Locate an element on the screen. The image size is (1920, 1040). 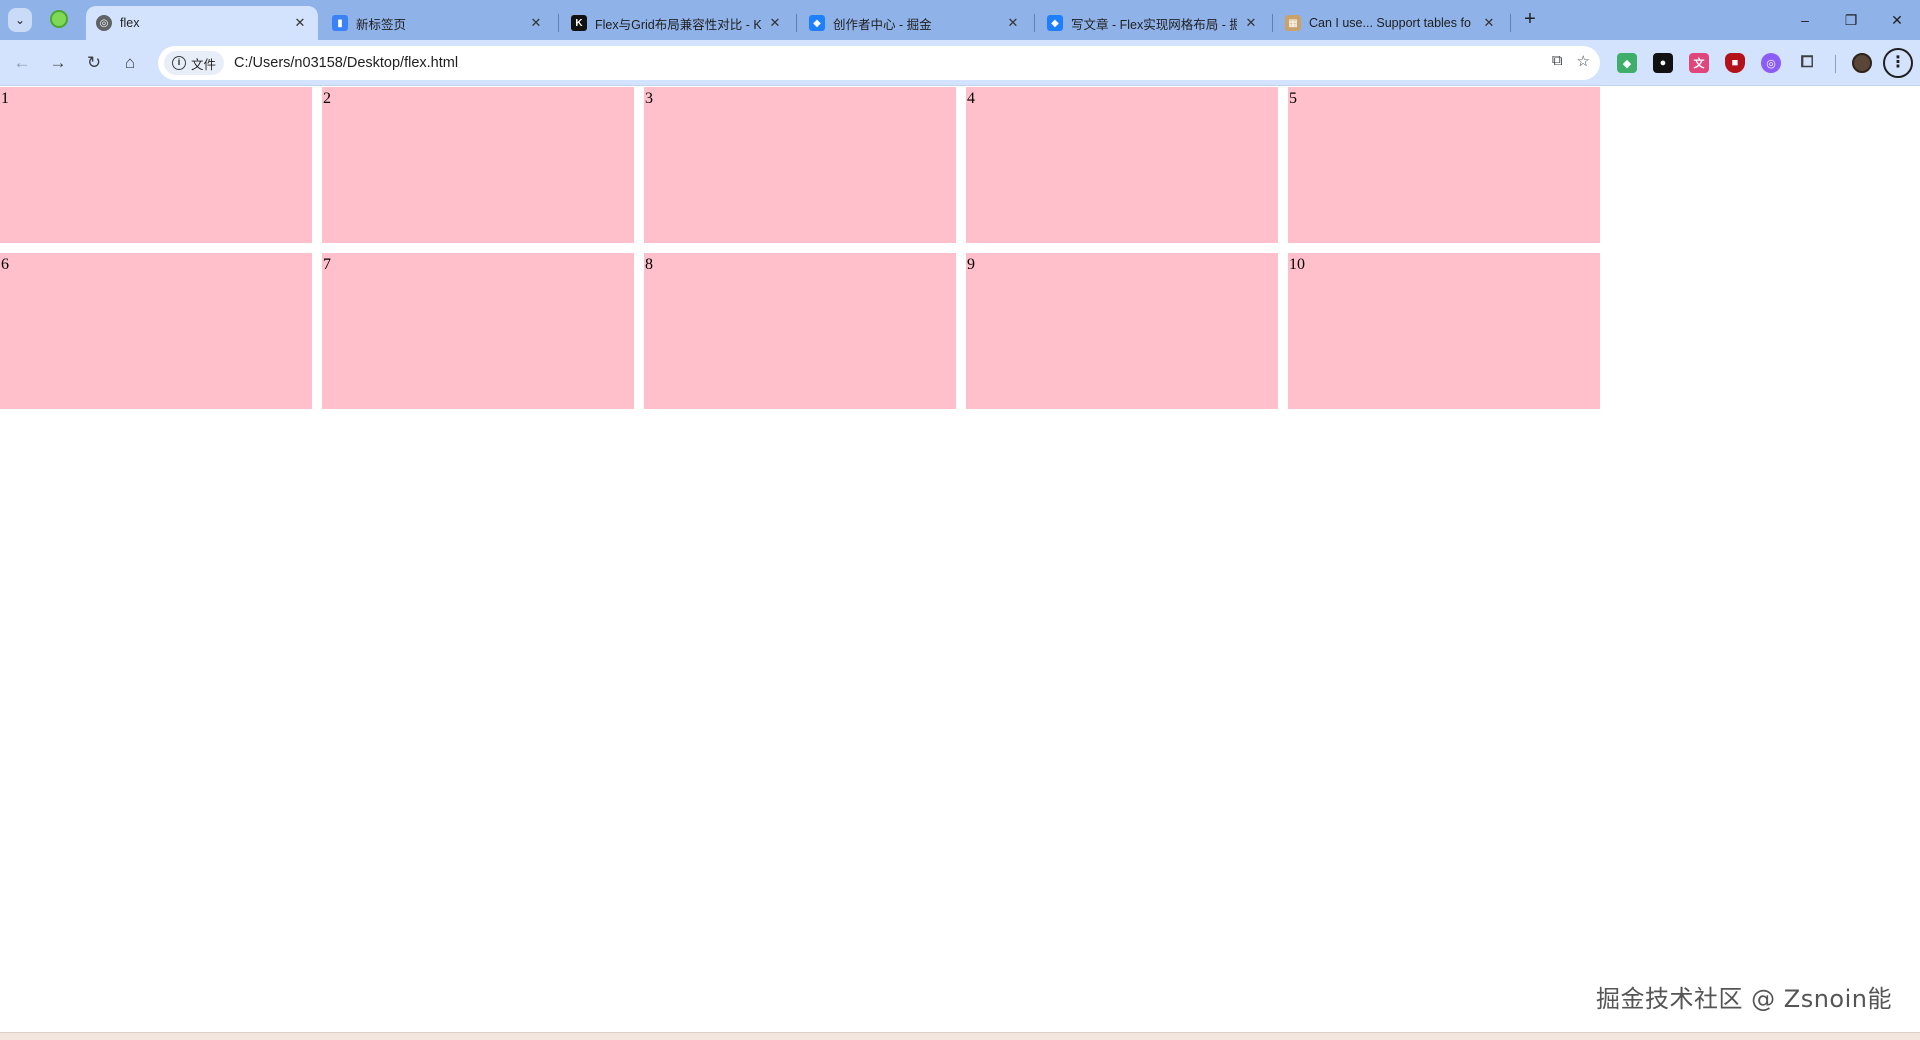
close-window-button: ✕ is located at coordinates (1897, 20).